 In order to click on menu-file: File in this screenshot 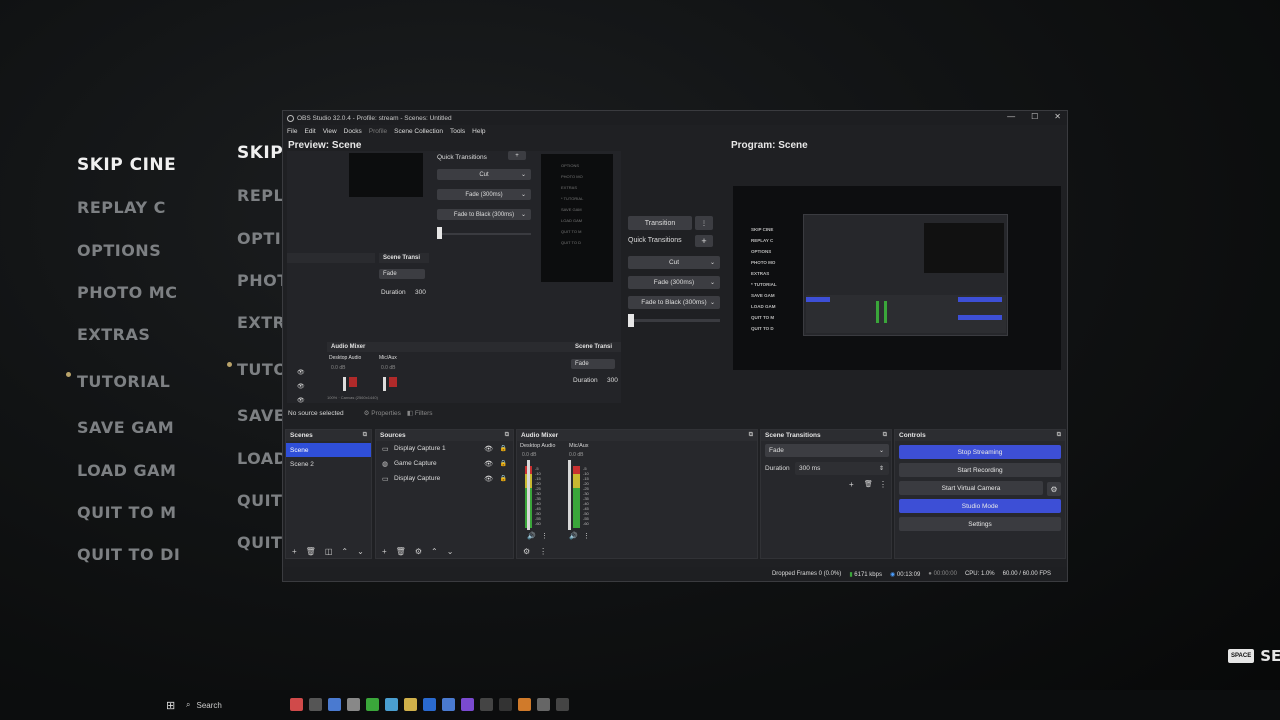, I will do `click(292, 131)`.